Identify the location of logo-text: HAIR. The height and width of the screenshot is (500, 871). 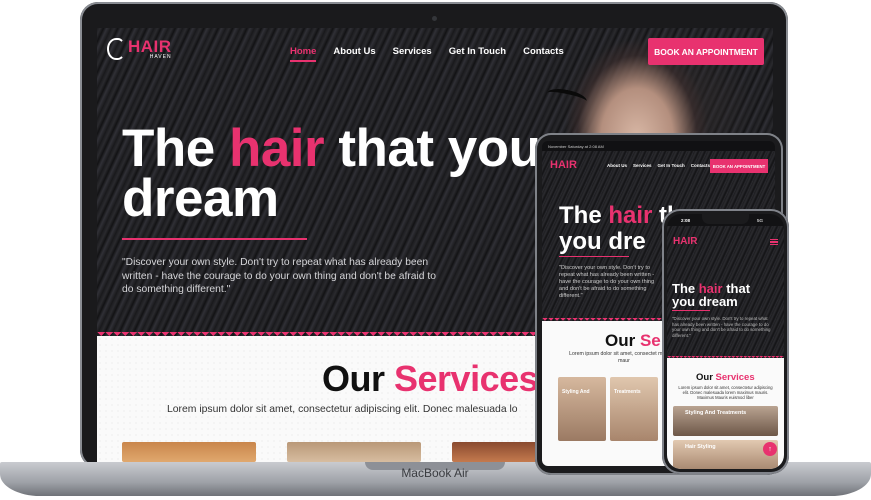
(150, 46).